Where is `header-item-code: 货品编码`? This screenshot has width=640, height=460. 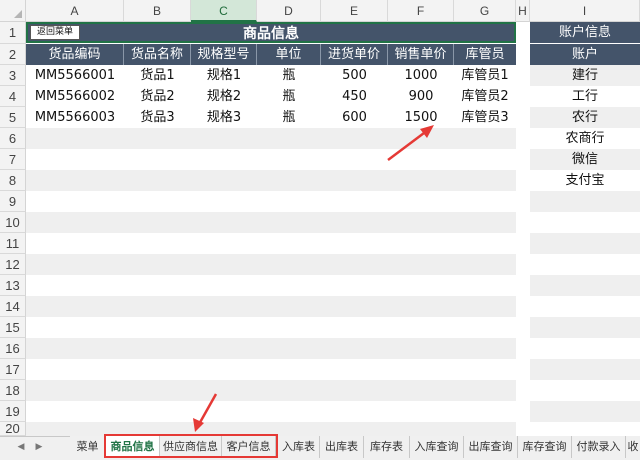
header-item-code: 货品编码 is located at coordinates (75, 54).